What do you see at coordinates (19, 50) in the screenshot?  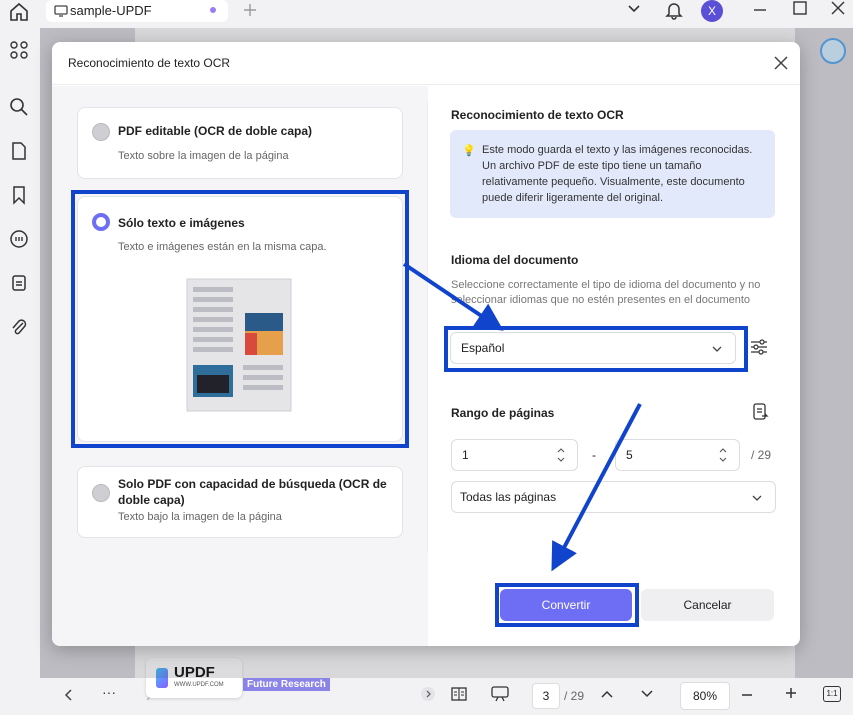 I see `apps-grid-icon` at bounding box center [19, 50].